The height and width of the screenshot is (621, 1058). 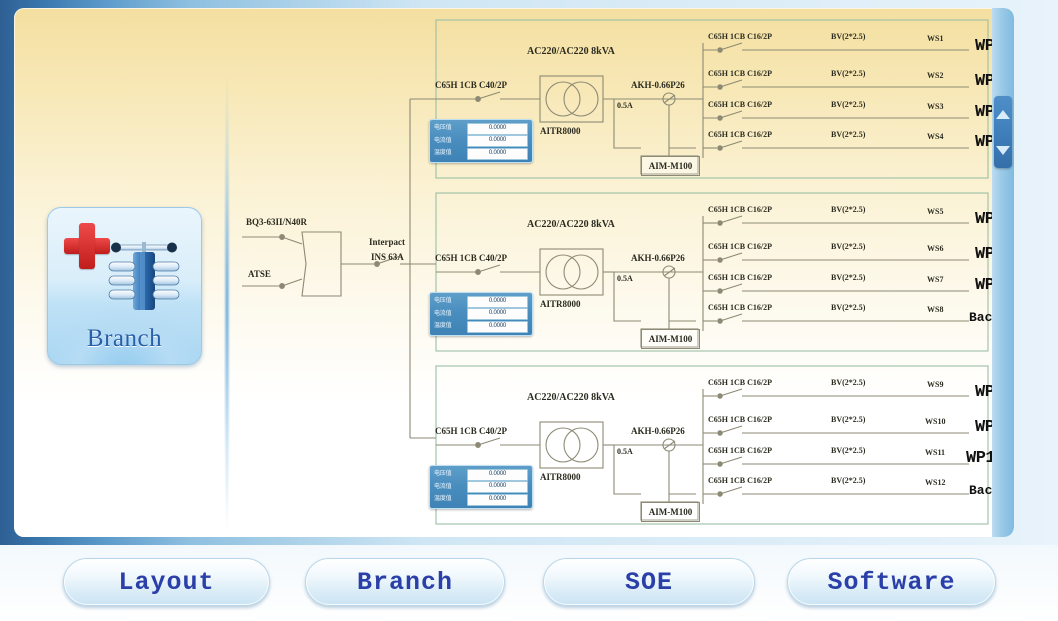 I want to click on tab-soe: SOE, so click(x=649, y=582).